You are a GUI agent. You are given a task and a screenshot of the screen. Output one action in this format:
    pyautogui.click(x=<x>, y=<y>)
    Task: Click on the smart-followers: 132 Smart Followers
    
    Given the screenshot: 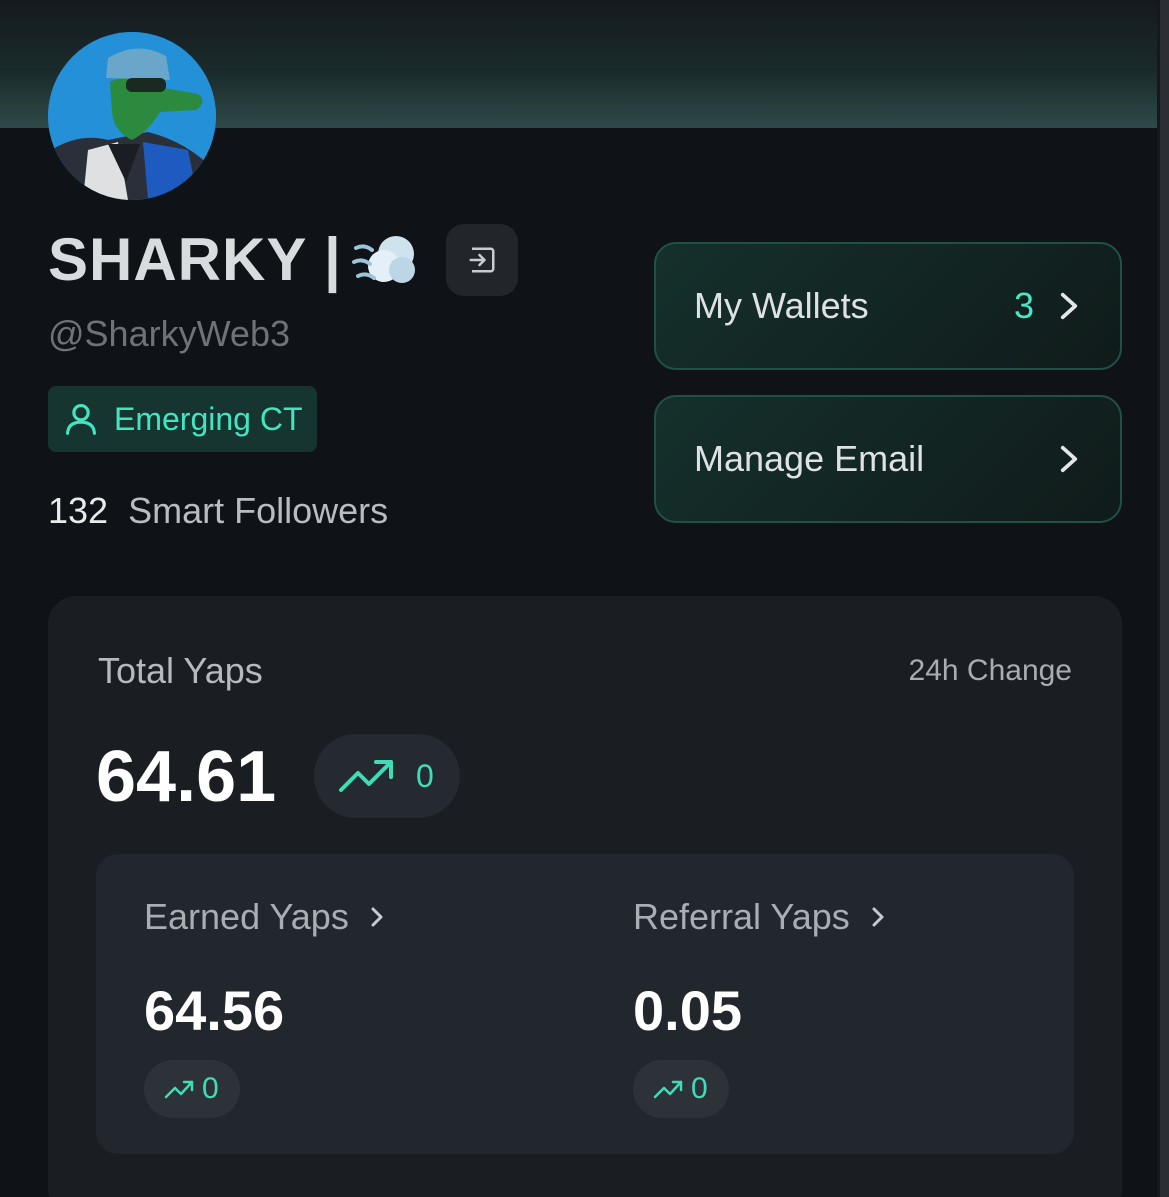 What is the action you would take?
    pyautogui.click(x=218, y=511)
    